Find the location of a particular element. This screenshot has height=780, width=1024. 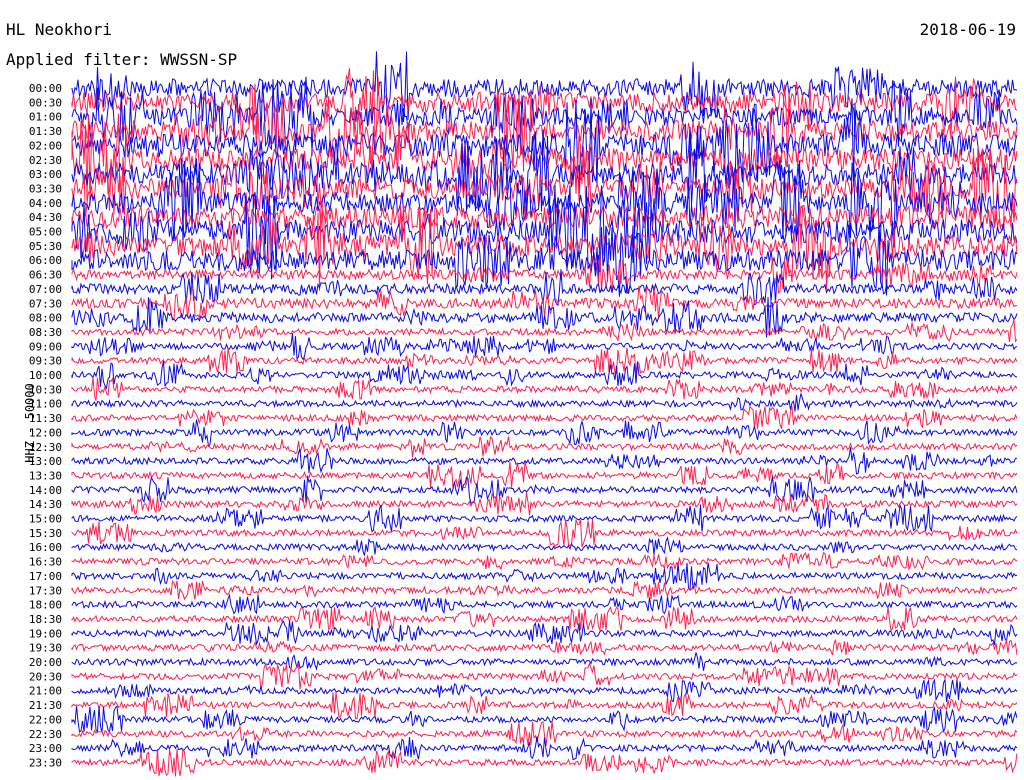

time-tick-label: 10:00 is located at coordinates (45, 375).